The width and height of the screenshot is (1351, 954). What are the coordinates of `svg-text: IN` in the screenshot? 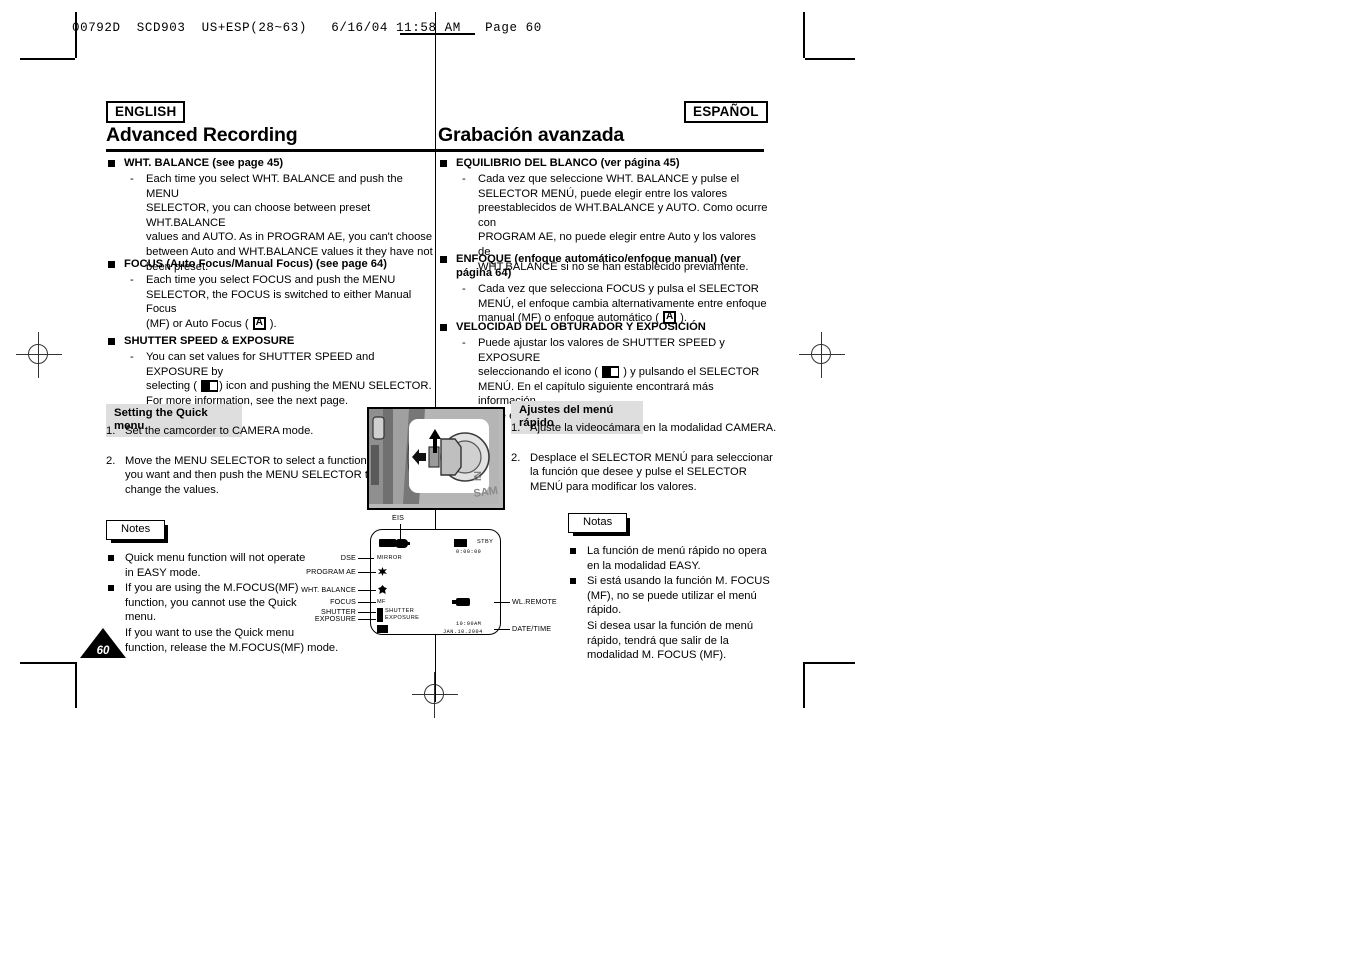 It's located at (478, 476).